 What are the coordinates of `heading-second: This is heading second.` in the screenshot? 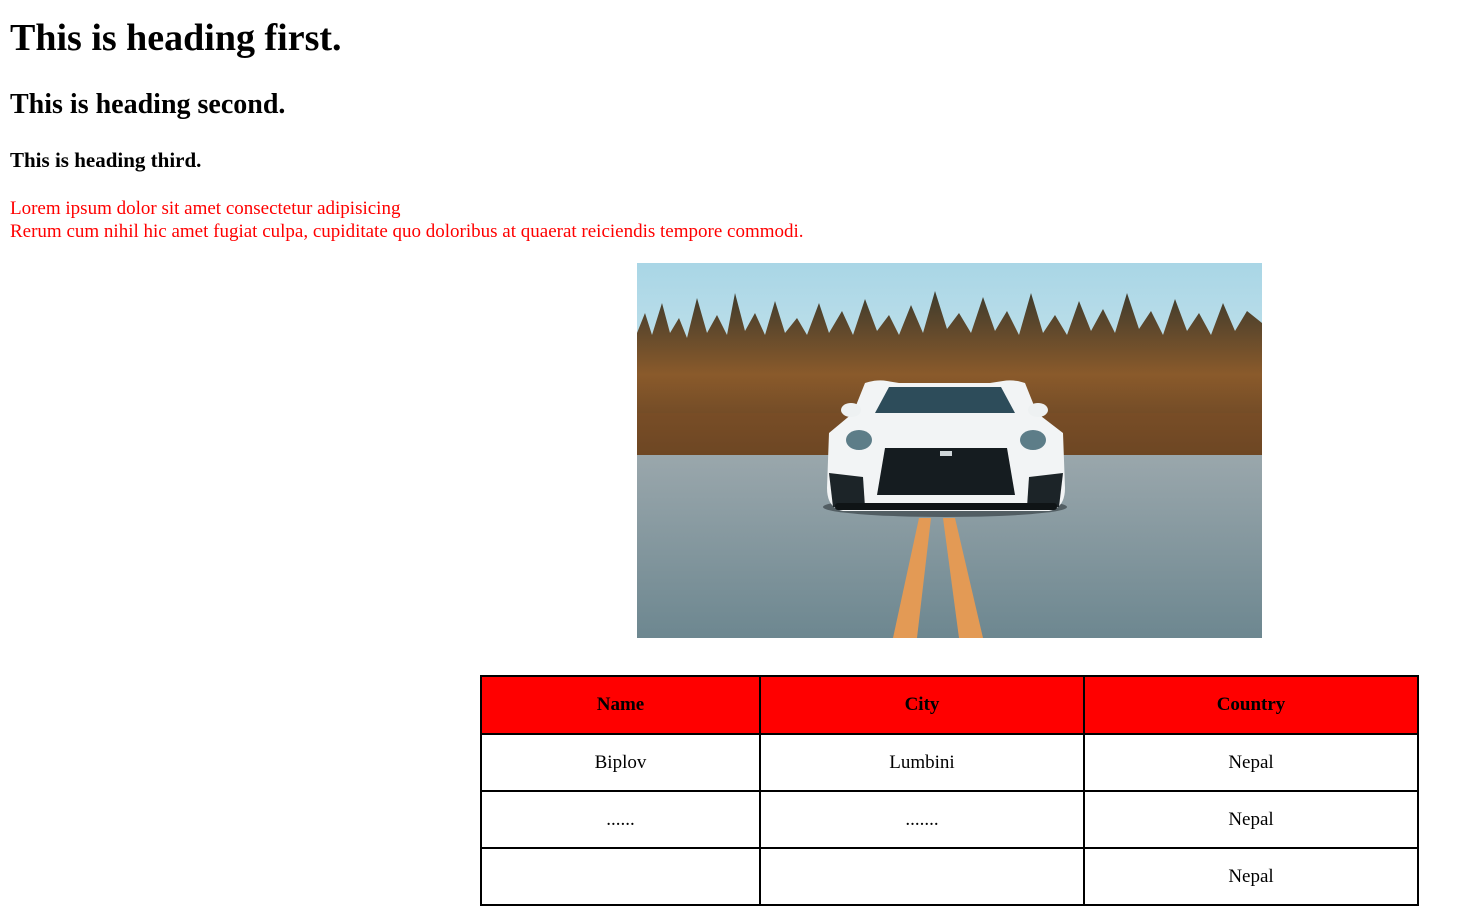 It's located at (148, 104).